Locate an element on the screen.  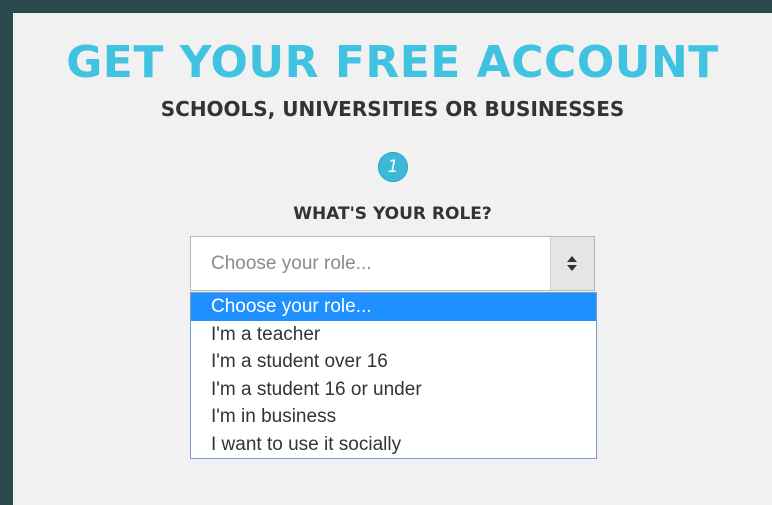
sort-arrows-icon is located at coordinates (572, 263).